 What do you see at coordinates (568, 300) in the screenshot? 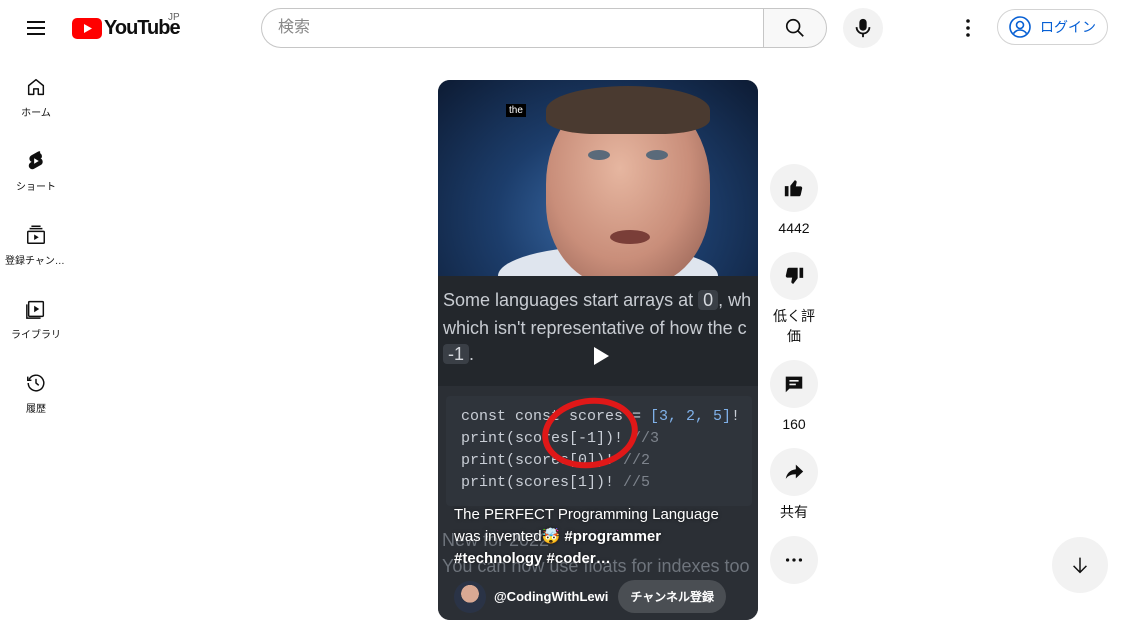
I see `doc-text: Some languages start arrays at` at bounding box center [568, 300].